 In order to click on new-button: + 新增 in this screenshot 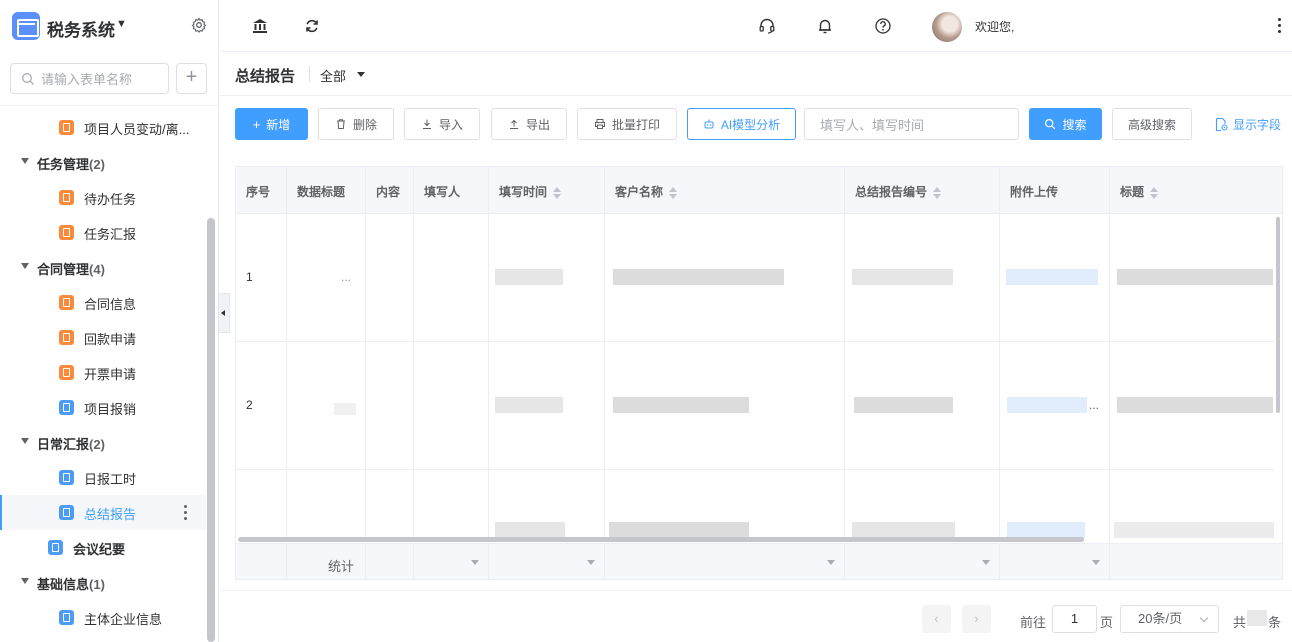, I will do `click(271, 124)`.